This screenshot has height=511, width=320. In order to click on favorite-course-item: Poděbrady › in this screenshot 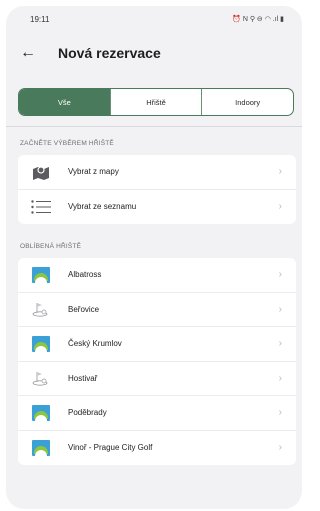, I will do `click(157, 413)`.